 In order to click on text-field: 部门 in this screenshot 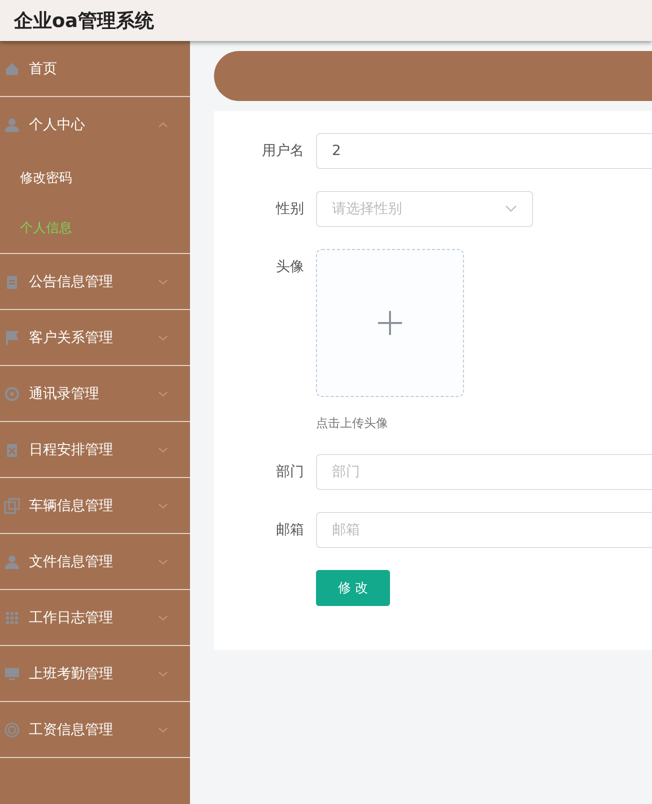, I will do `click(484, 472)`.